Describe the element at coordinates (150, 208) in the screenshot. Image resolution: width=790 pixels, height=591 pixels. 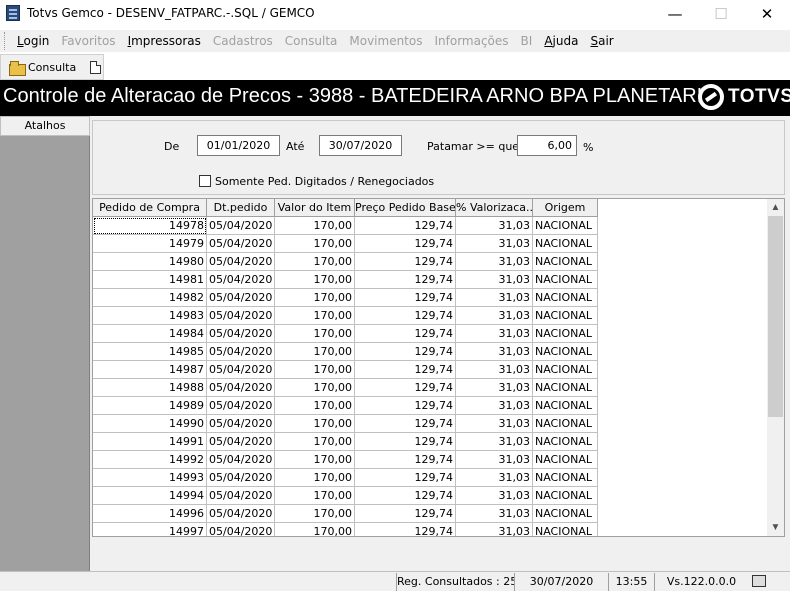
I see `col-pedido-compra: Pedido de Compra` at that location.